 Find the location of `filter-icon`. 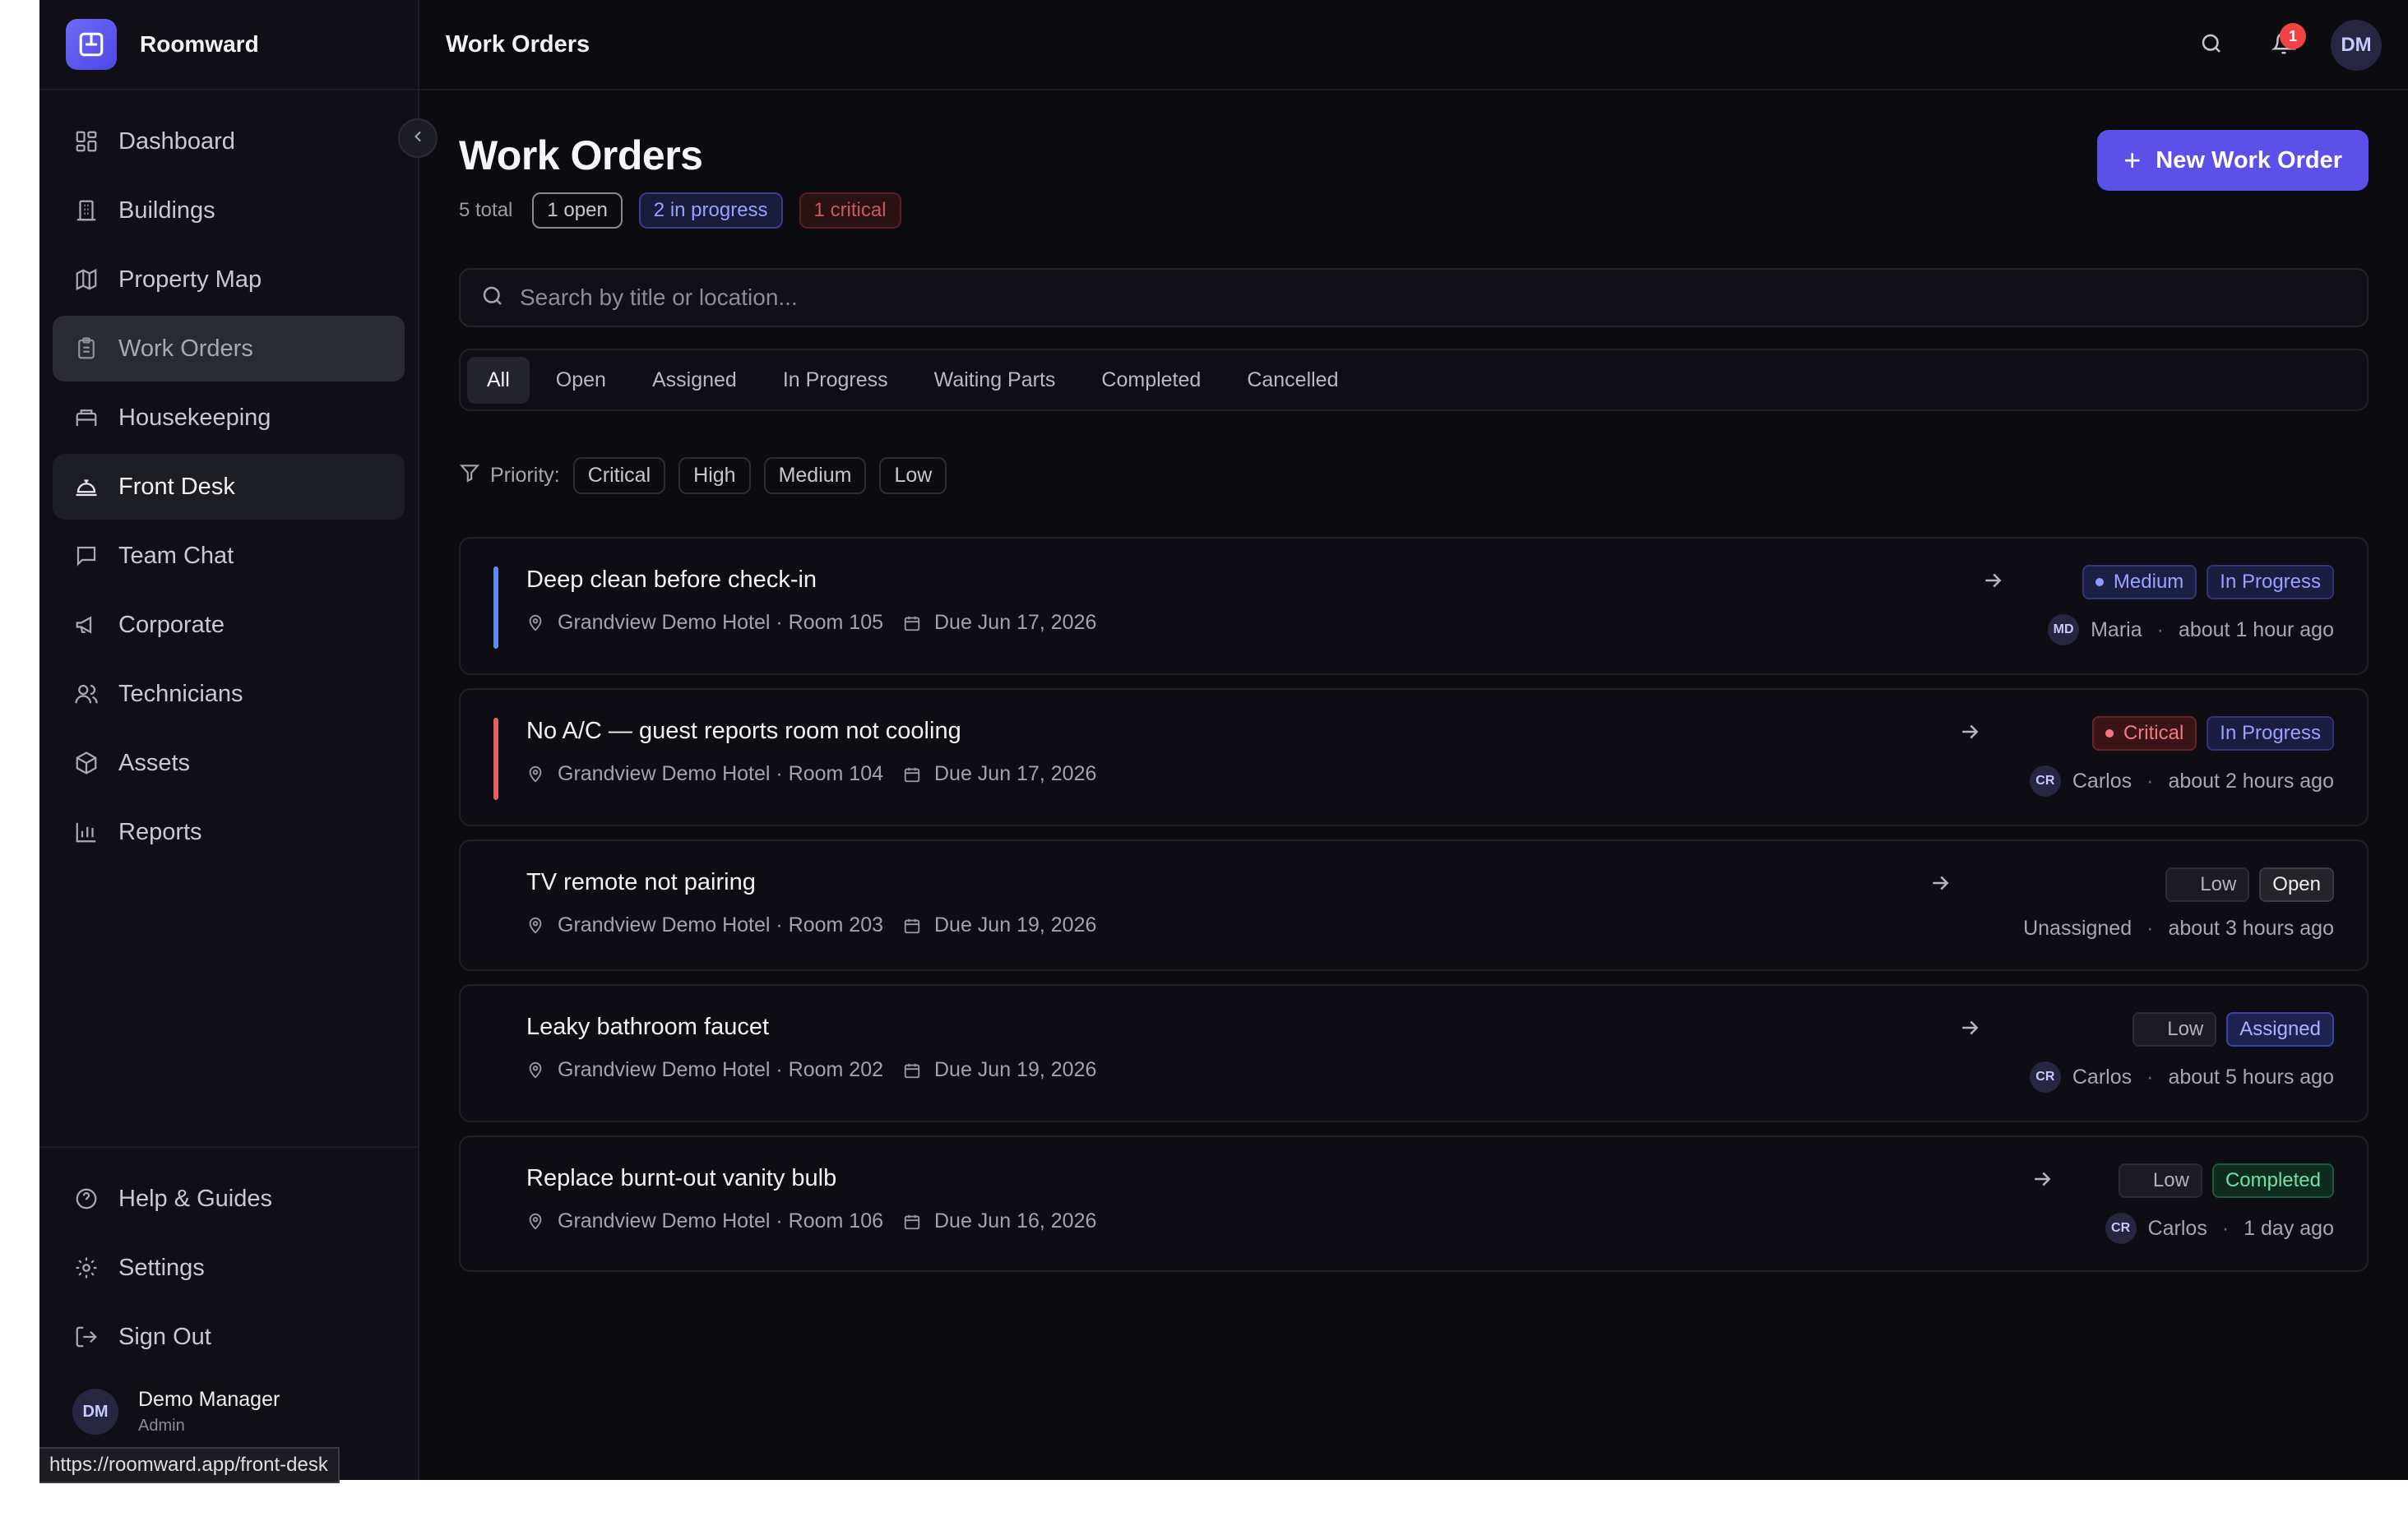

filter-icon is located at coordinates (470, 475).